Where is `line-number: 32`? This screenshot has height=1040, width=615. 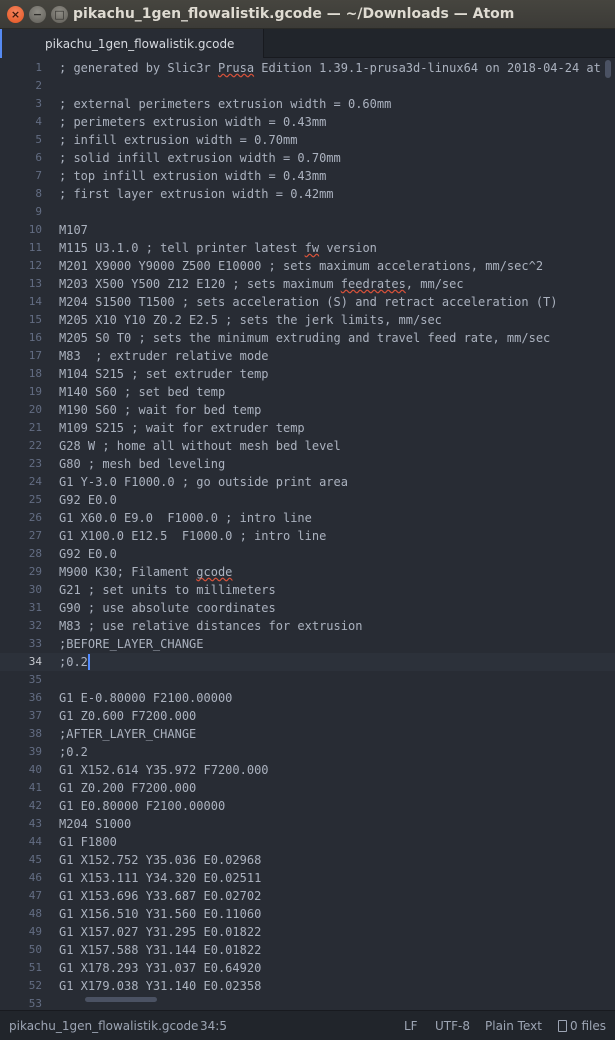
line-number: 32 is located at coordinates (21, 626).